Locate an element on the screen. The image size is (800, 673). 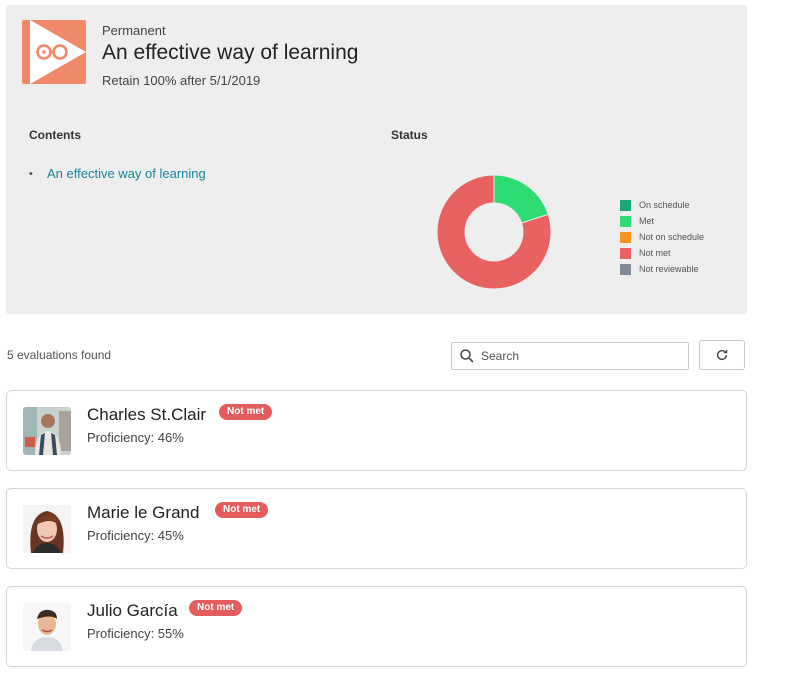
search-box is located at coordinates (570, 356).